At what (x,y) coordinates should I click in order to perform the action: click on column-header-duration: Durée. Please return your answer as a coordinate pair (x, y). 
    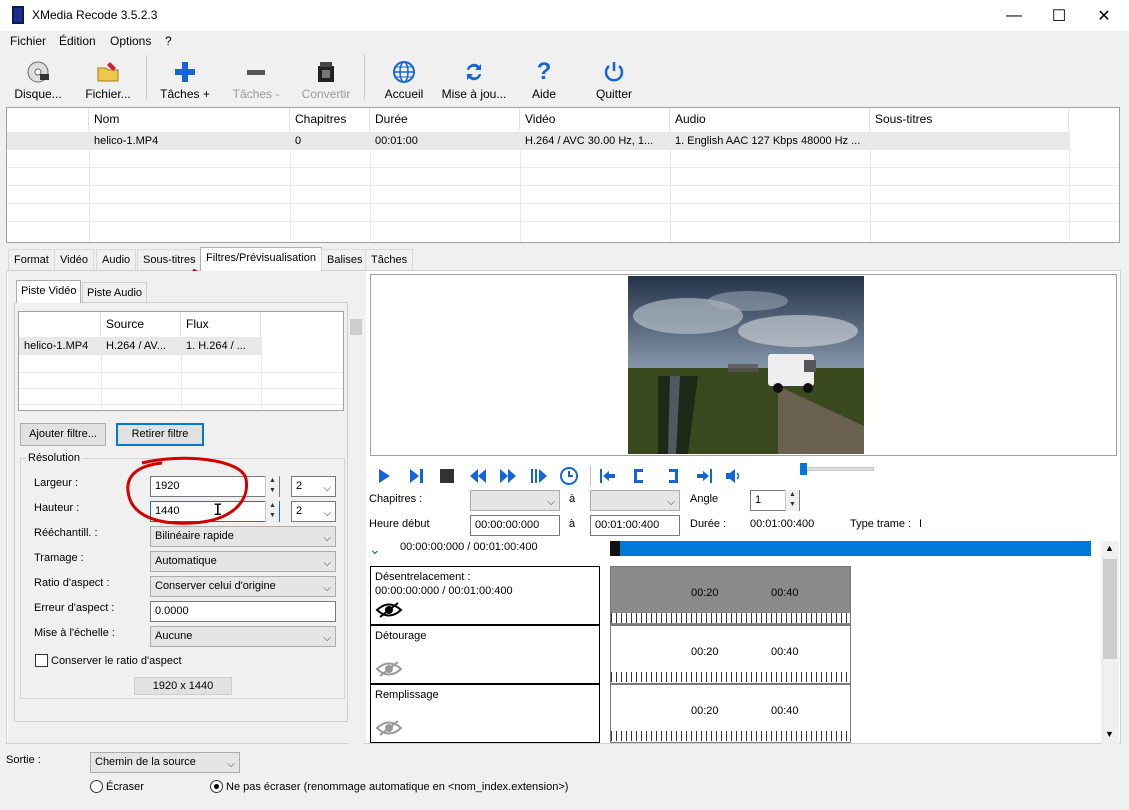
    Looking at the image, I should click on (445, 119).